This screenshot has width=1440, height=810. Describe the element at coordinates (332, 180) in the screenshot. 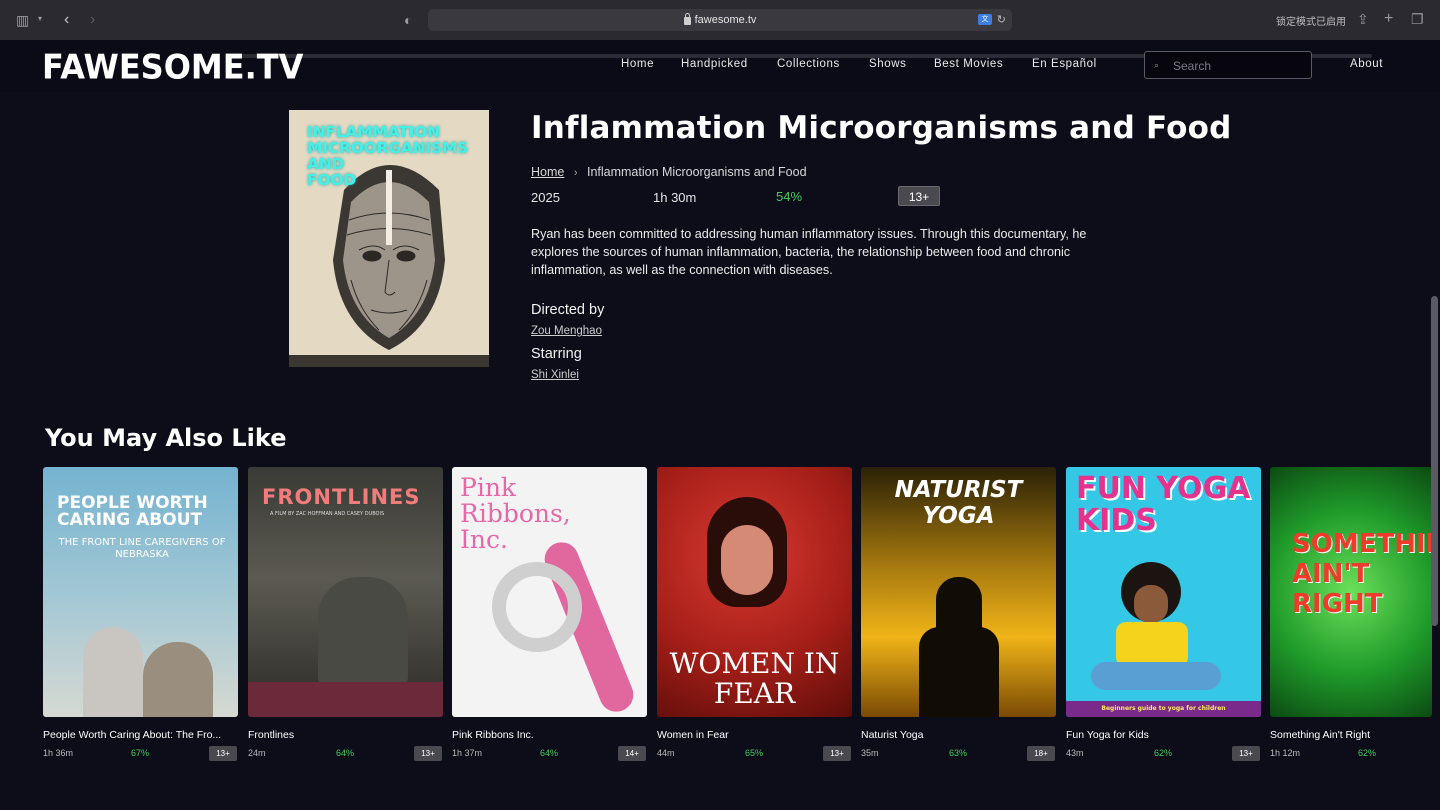

I see `poster-title-line: FOOD` at that location.